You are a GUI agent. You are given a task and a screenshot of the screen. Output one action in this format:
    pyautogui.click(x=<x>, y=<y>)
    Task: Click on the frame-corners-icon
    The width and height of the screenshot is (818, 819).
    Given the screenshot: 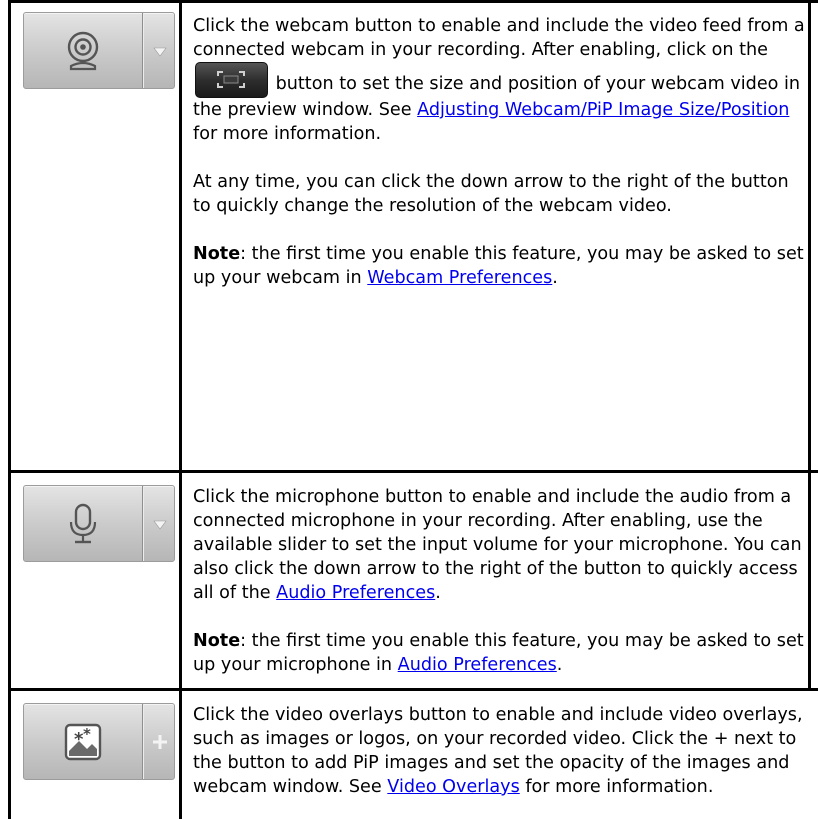 What is the action you would take?
    pyautogui.click(x=231, y=79)
    